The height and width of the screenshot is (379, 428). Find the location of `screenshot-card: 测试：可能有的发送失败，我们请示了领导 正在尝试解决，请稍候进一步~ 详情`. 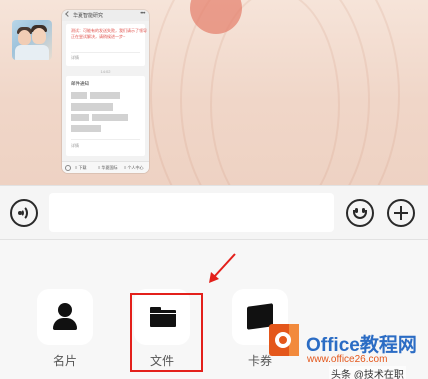

screenshot-card: 测试：可能有的发送失败，我们请示了领导 正在尝试解决，请稍候进一步~ 详情 is located at coordinates (106, 45).